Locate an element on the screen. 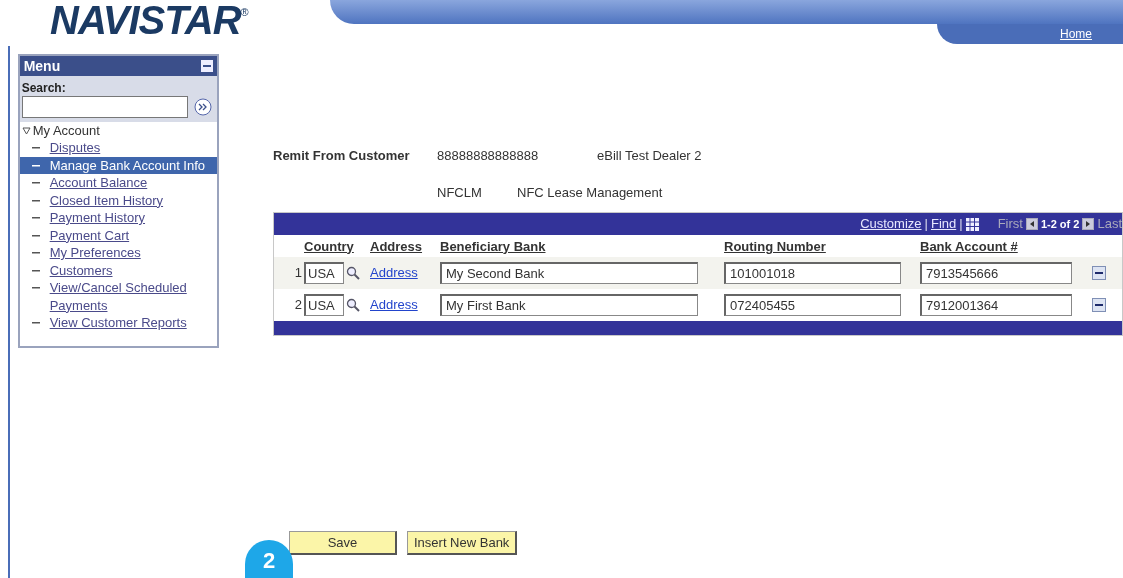  previous-icon is located at coordinates (1031, 224).